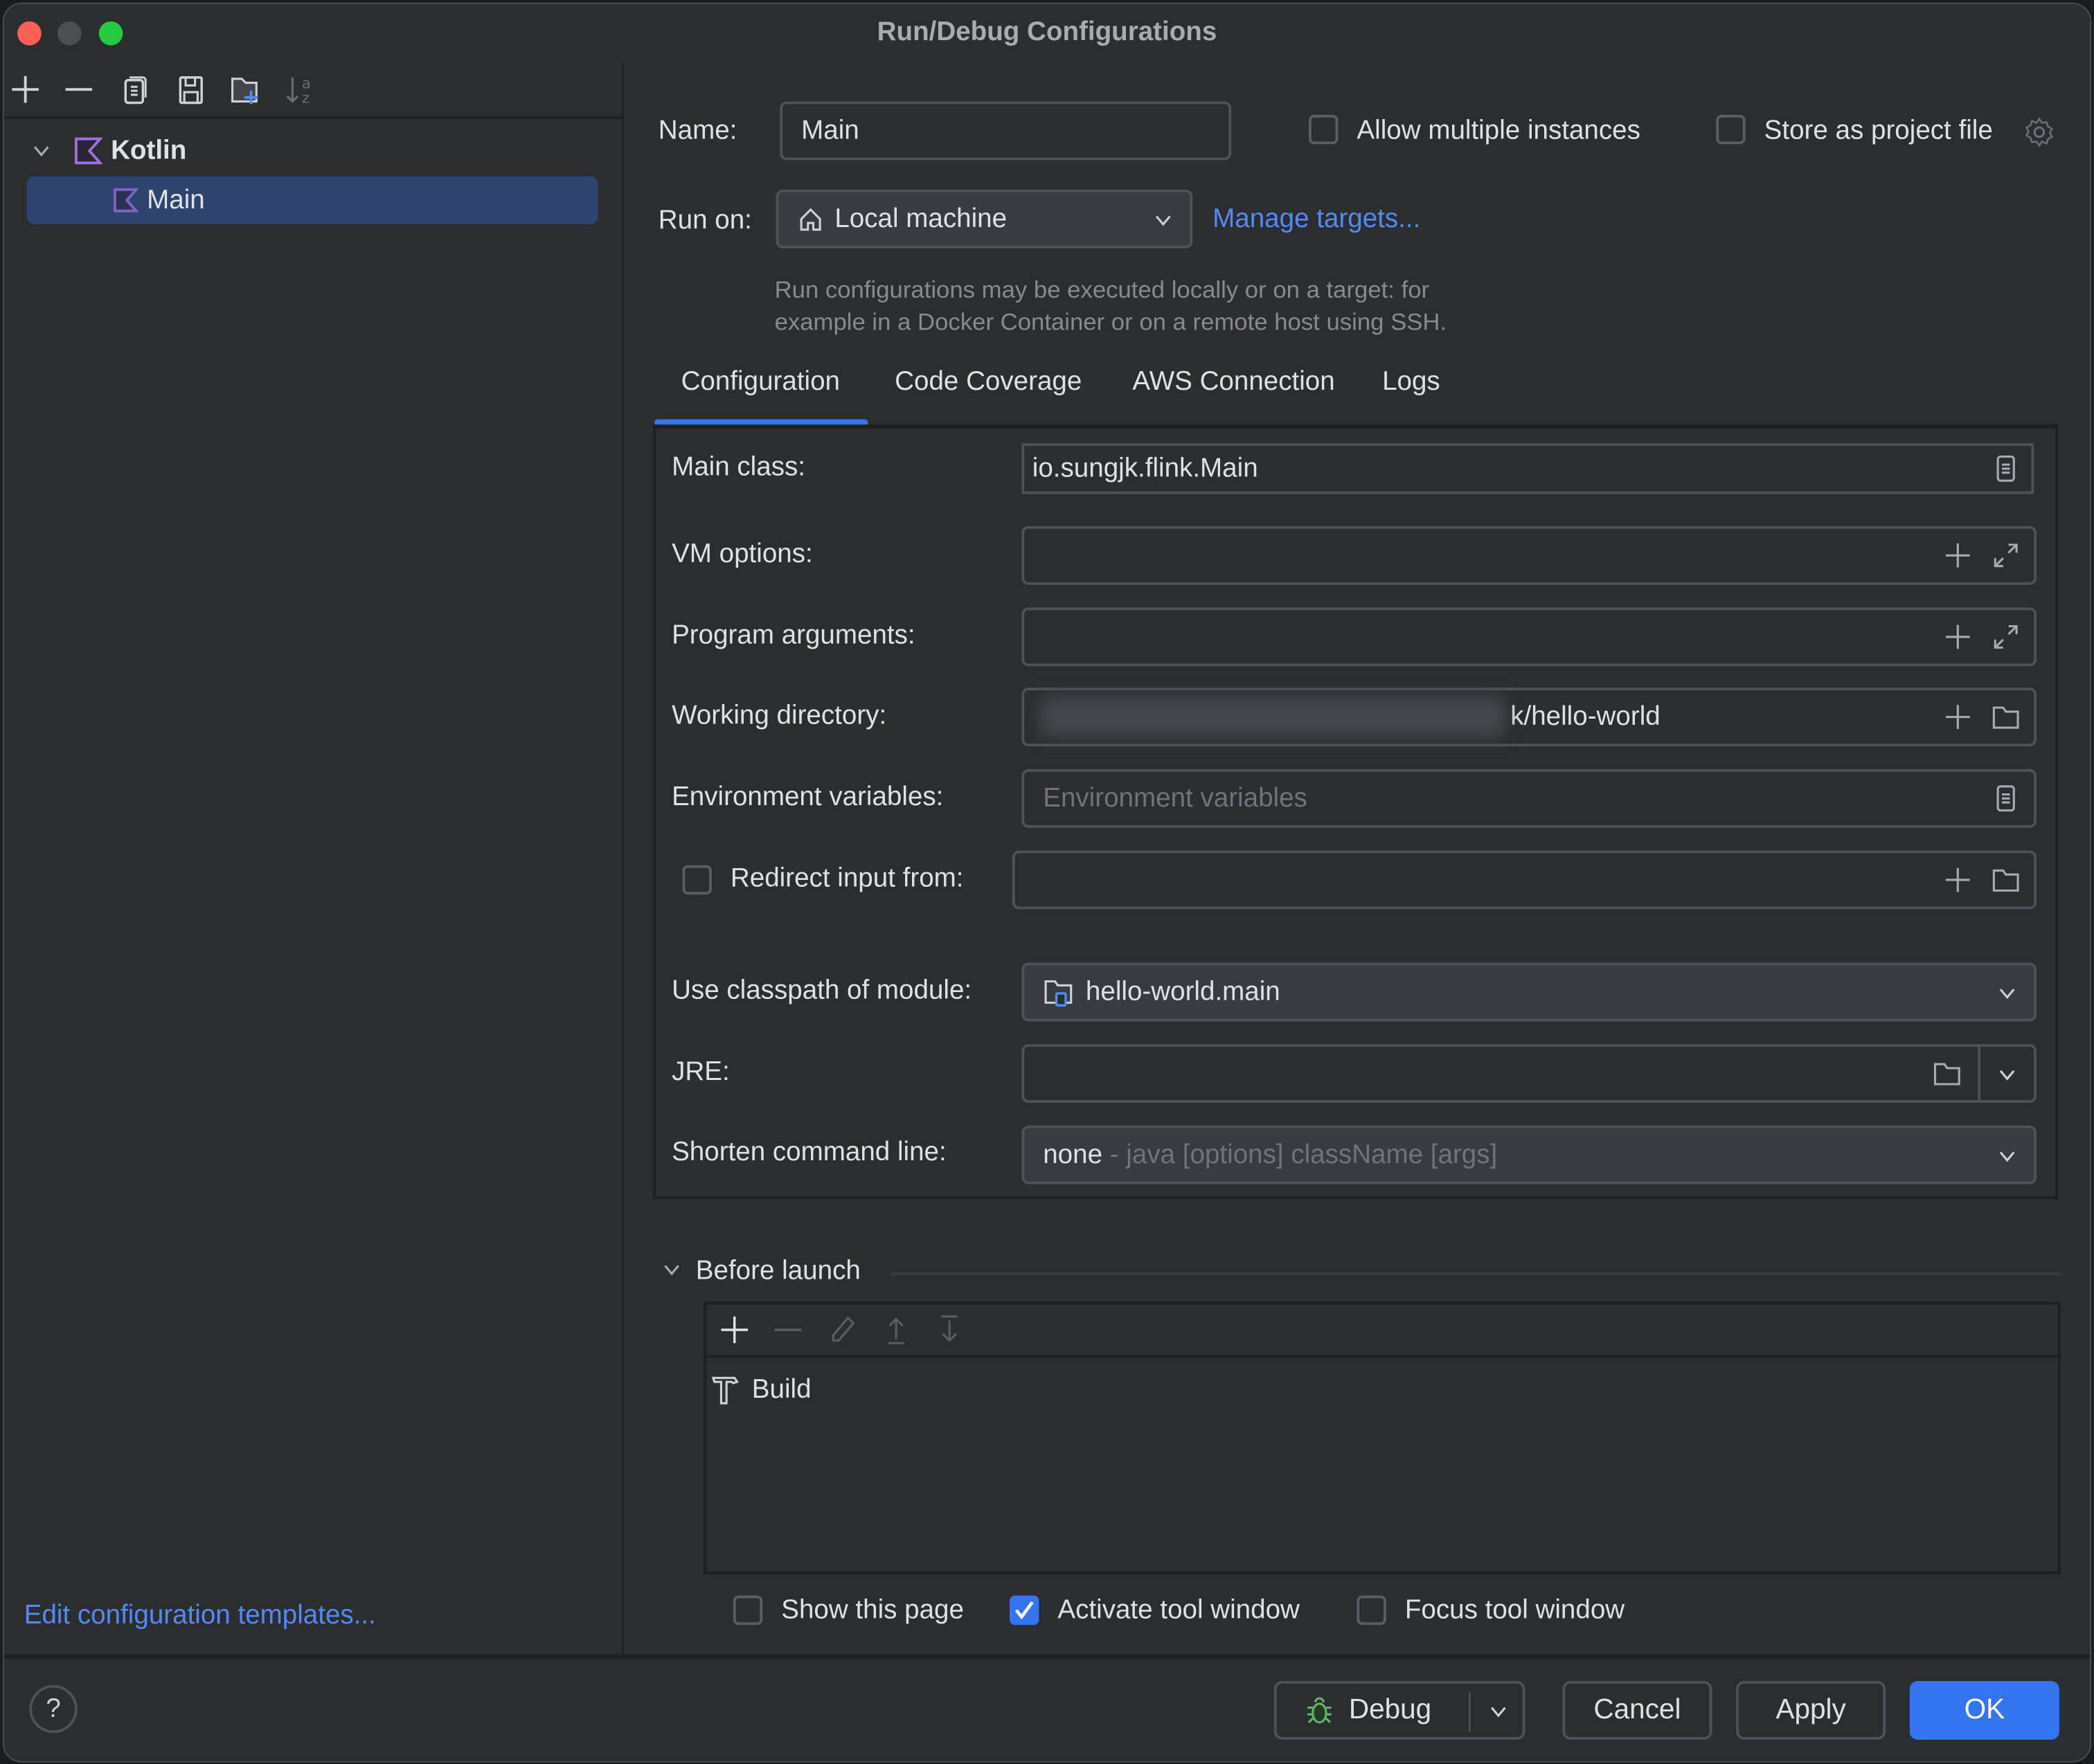 This screenshot has width=2094, height=1764. Describe the element at coordinates (1529, 555) in the screenshot. I see `vm-options-input` at that location.